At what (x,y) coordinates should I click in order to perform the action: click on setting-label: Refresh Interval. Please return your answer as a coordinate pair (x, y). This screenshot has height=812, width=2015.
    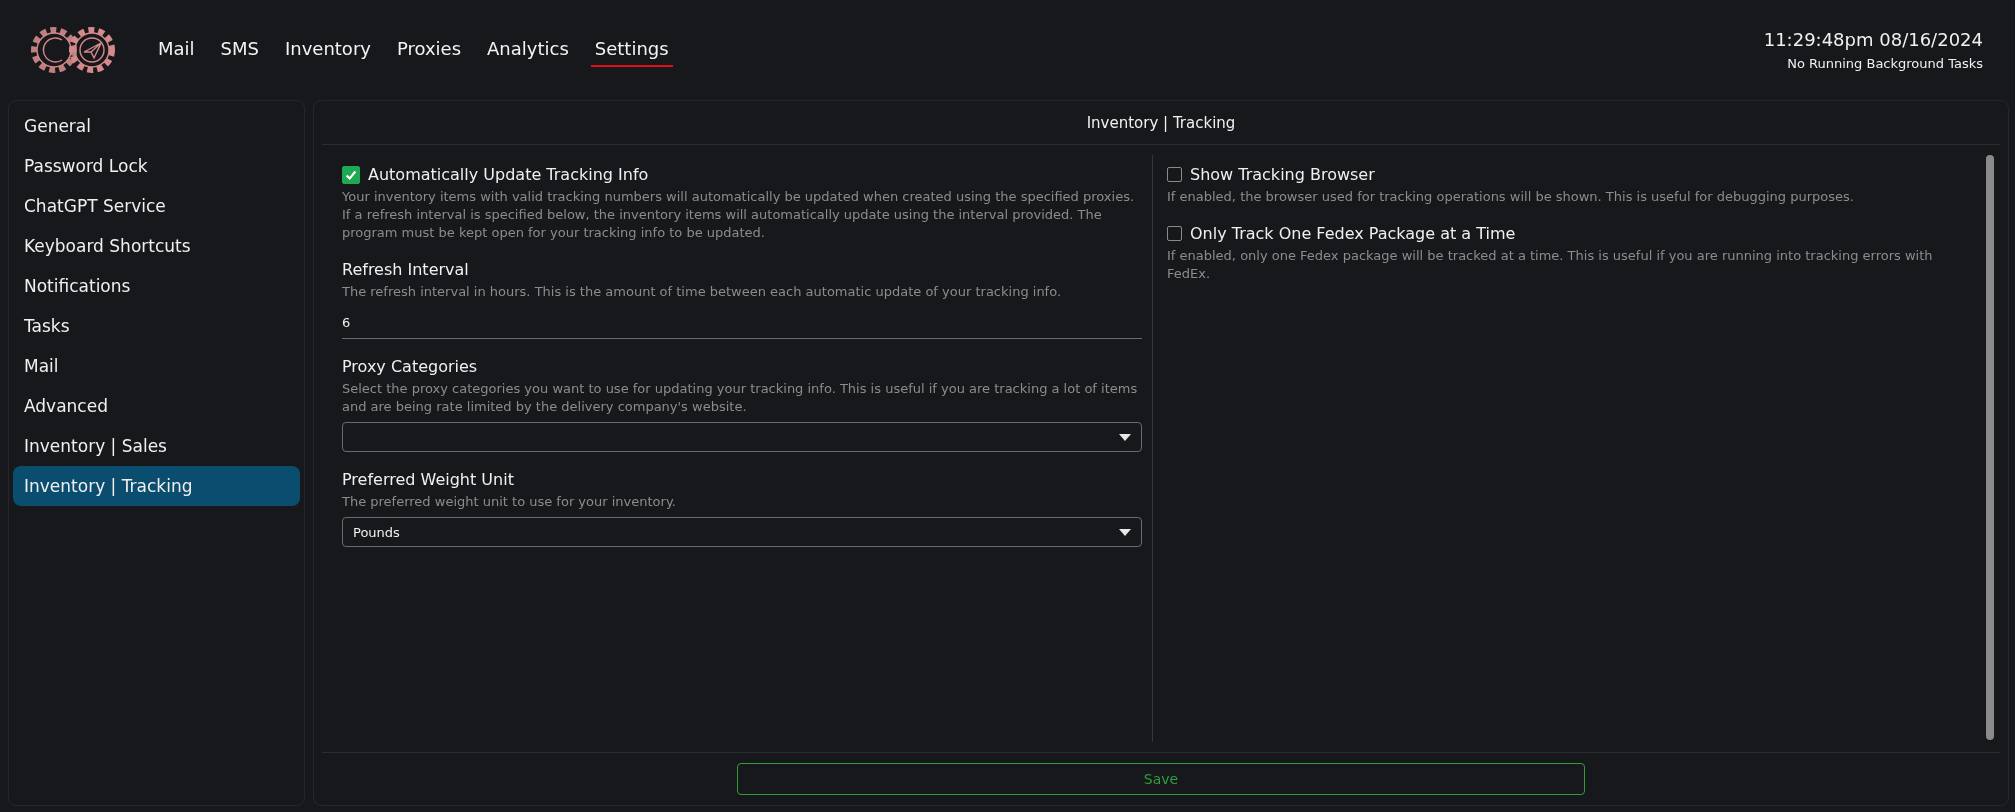
    Looking at the image, I should click on (406, 269).